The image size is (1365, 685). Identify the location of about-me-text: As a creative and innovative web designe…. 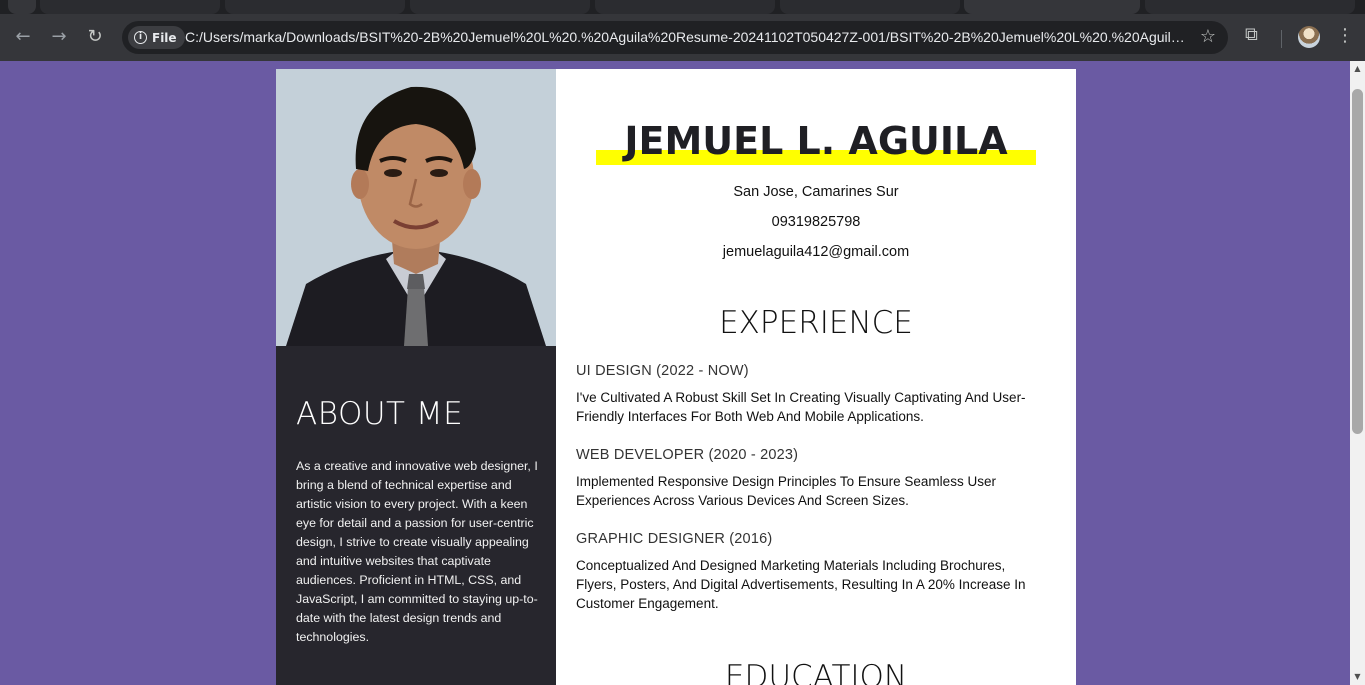
(417, 551).